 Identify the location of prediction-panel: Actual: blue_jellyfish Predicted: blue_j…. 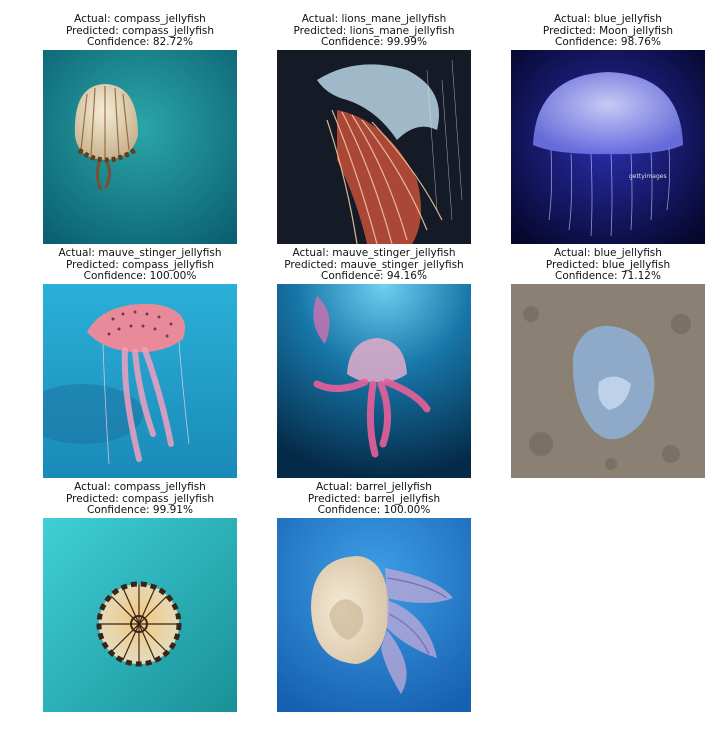
(608, 362).